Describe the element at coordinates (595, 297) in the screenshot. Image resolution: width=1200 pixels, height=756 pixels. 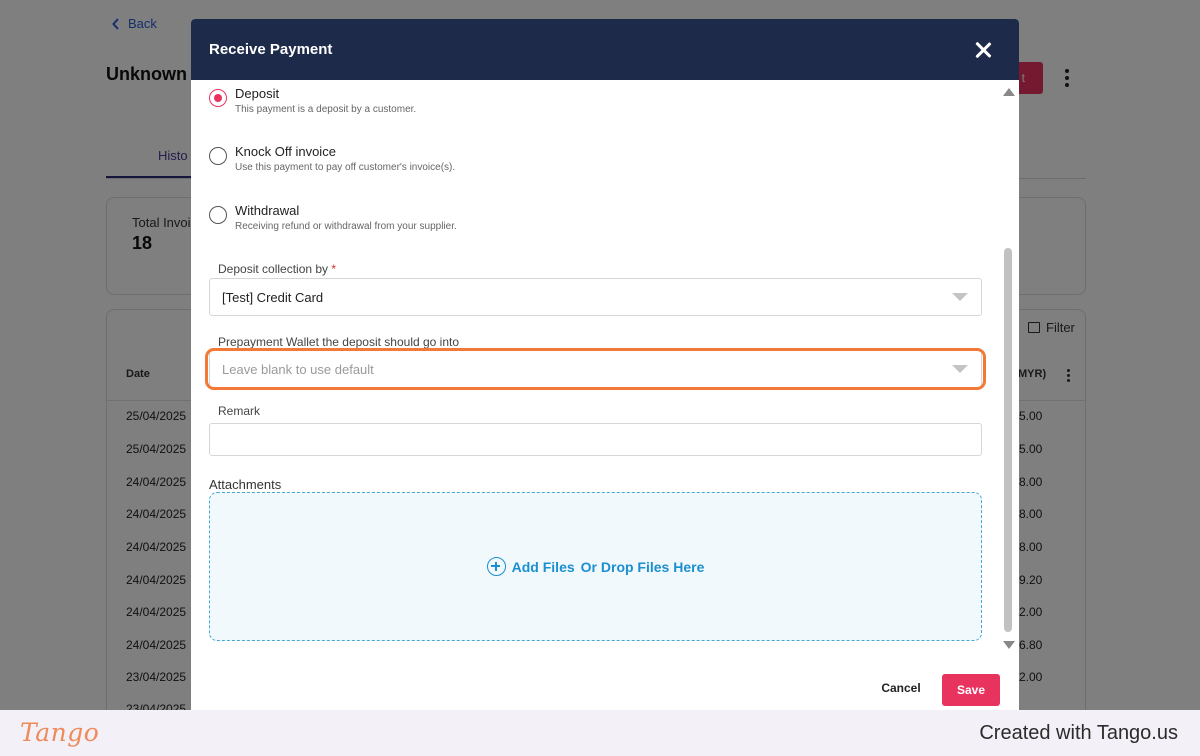
I see `deposit-collection-select: [Test] Credit Card` at that location.